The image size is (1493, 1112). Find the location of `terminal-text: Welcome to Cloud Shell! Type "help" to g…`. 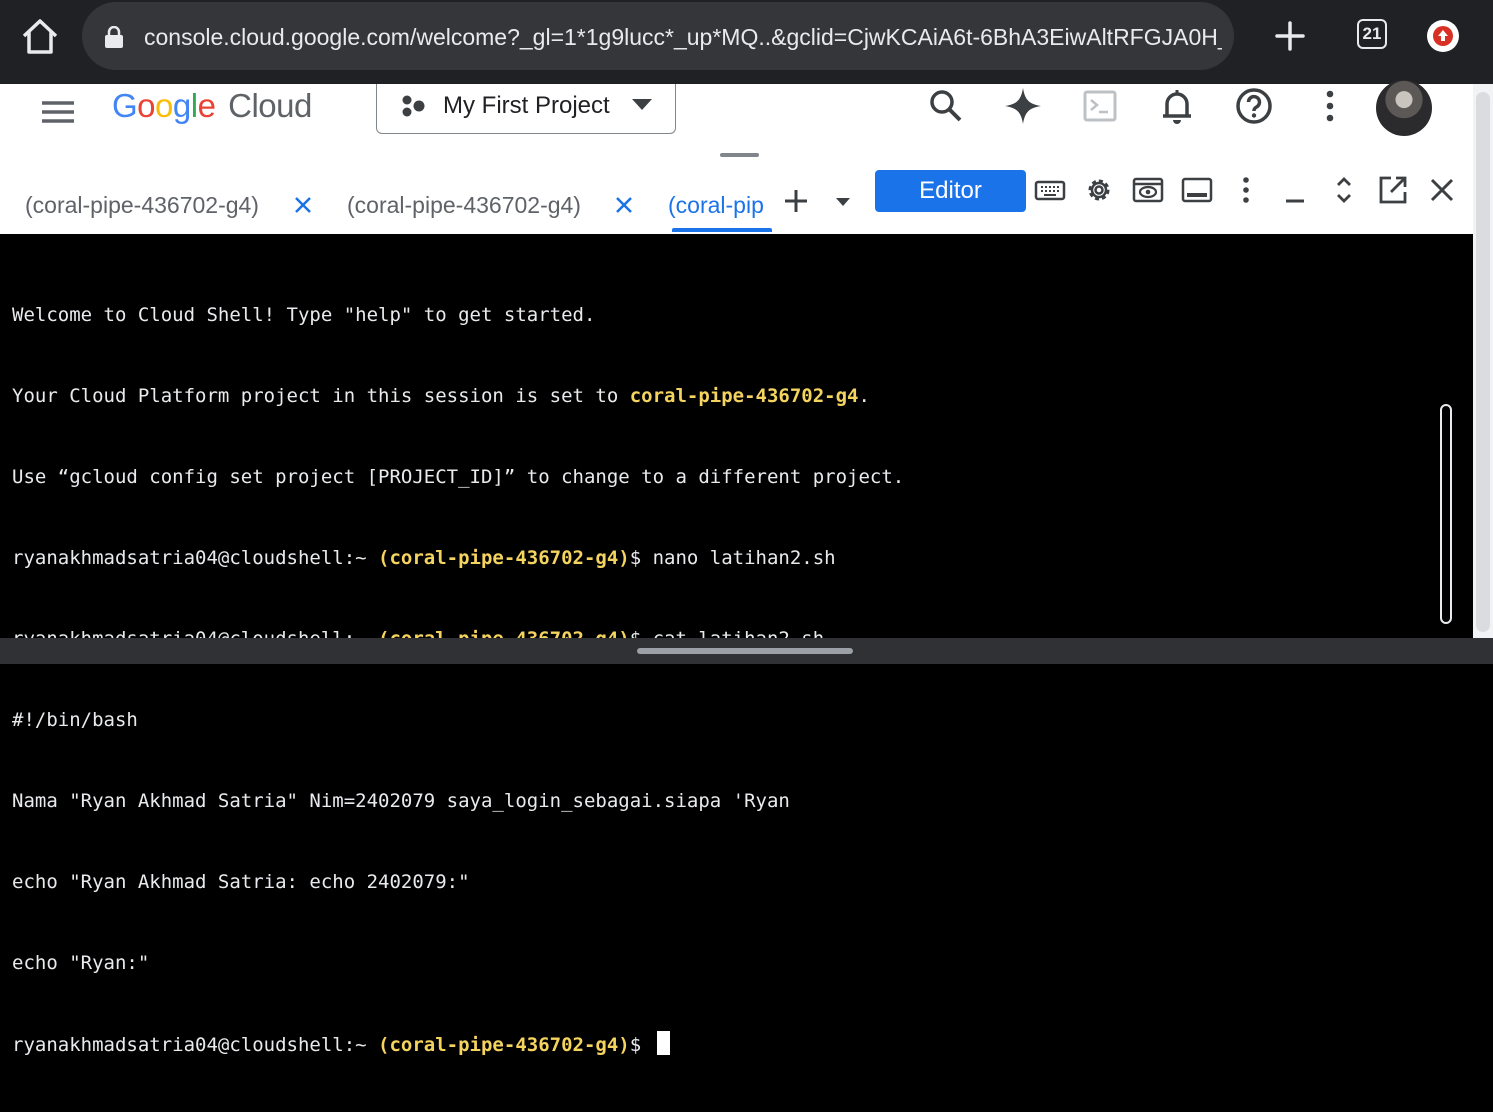

terminal-text: Welcome to Cloud Shell! Type "help" to g… is located at coordinates (304, 315).